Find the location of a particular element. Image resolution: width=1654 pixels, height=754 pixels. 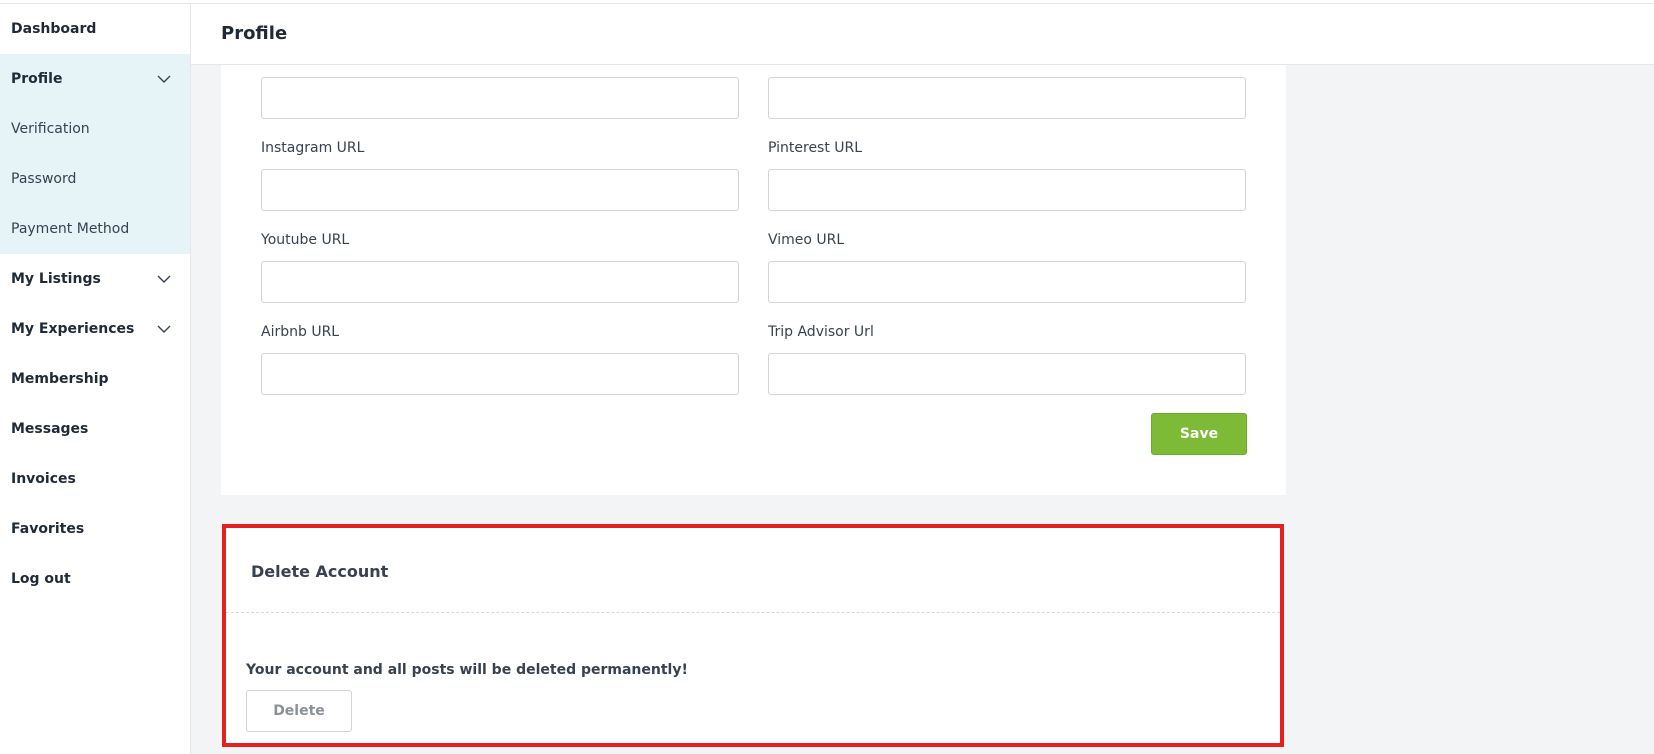

sidebar-item-my-experiences: My Experiences is located at coordinates (95, 329).